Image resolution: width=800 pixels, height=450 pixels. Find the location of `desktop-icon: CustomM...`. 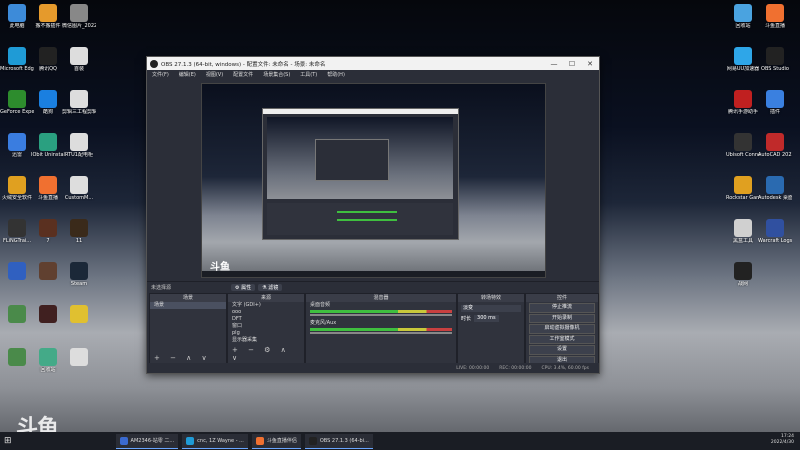

desktop-icon: CustomM... is located at coordinates (79, 188).